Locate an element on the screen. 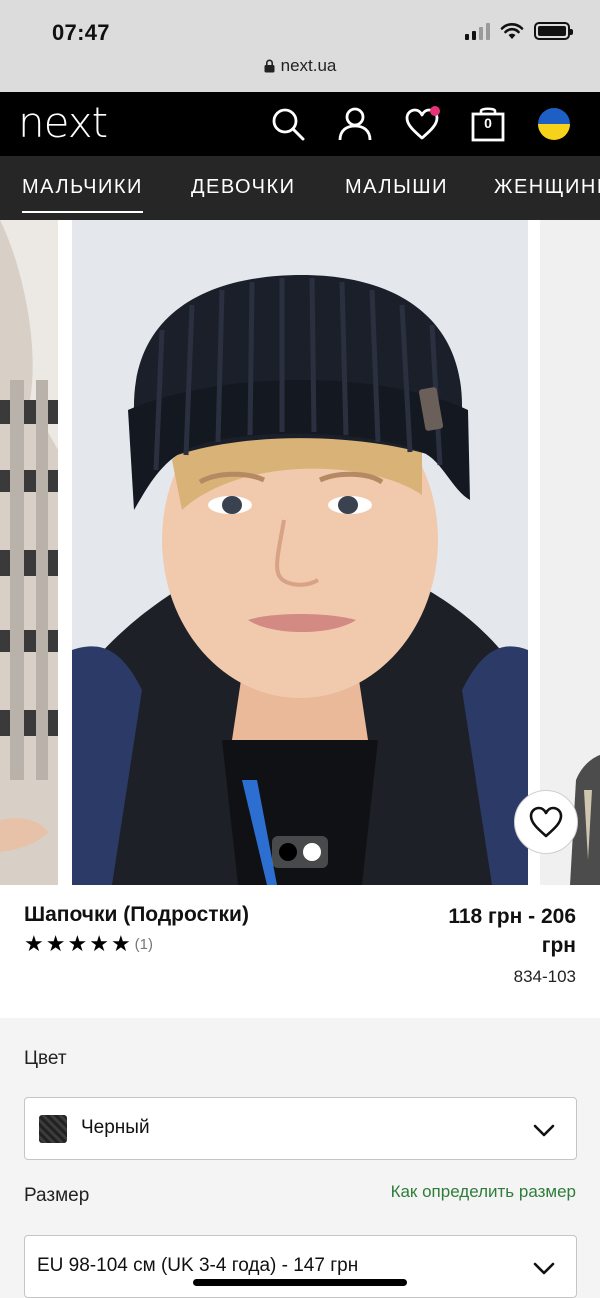 The width and height of the screenshot is (600, 1298). battery-icon is located at coordinates (553, 31).